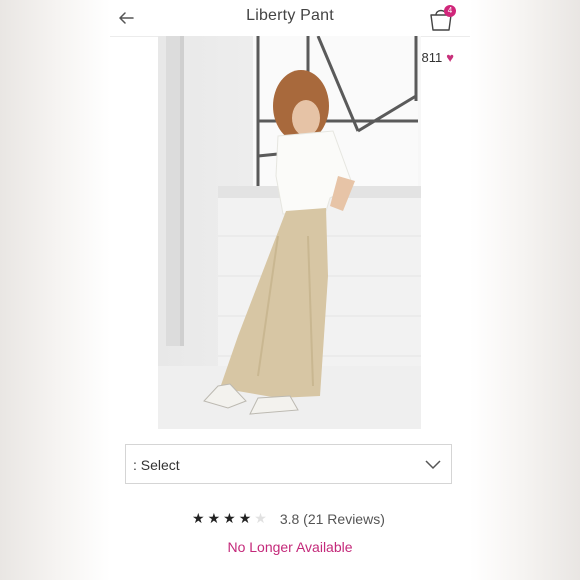  I want to click on likes-count: 811 ♥, so click(438, 57).